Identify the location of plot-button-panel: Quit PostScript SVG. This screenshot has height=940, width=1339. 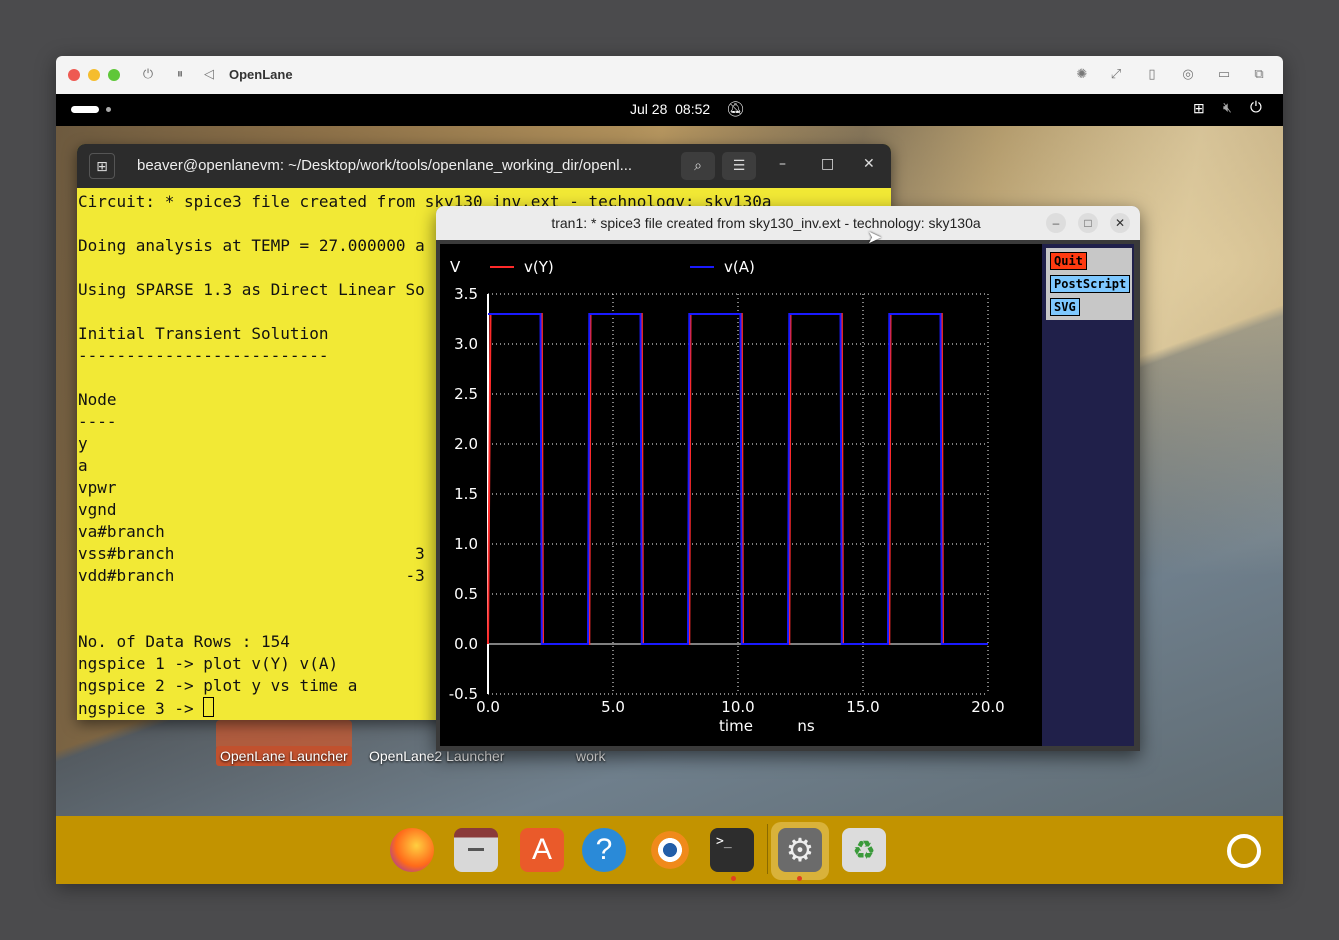
(1089, 284).